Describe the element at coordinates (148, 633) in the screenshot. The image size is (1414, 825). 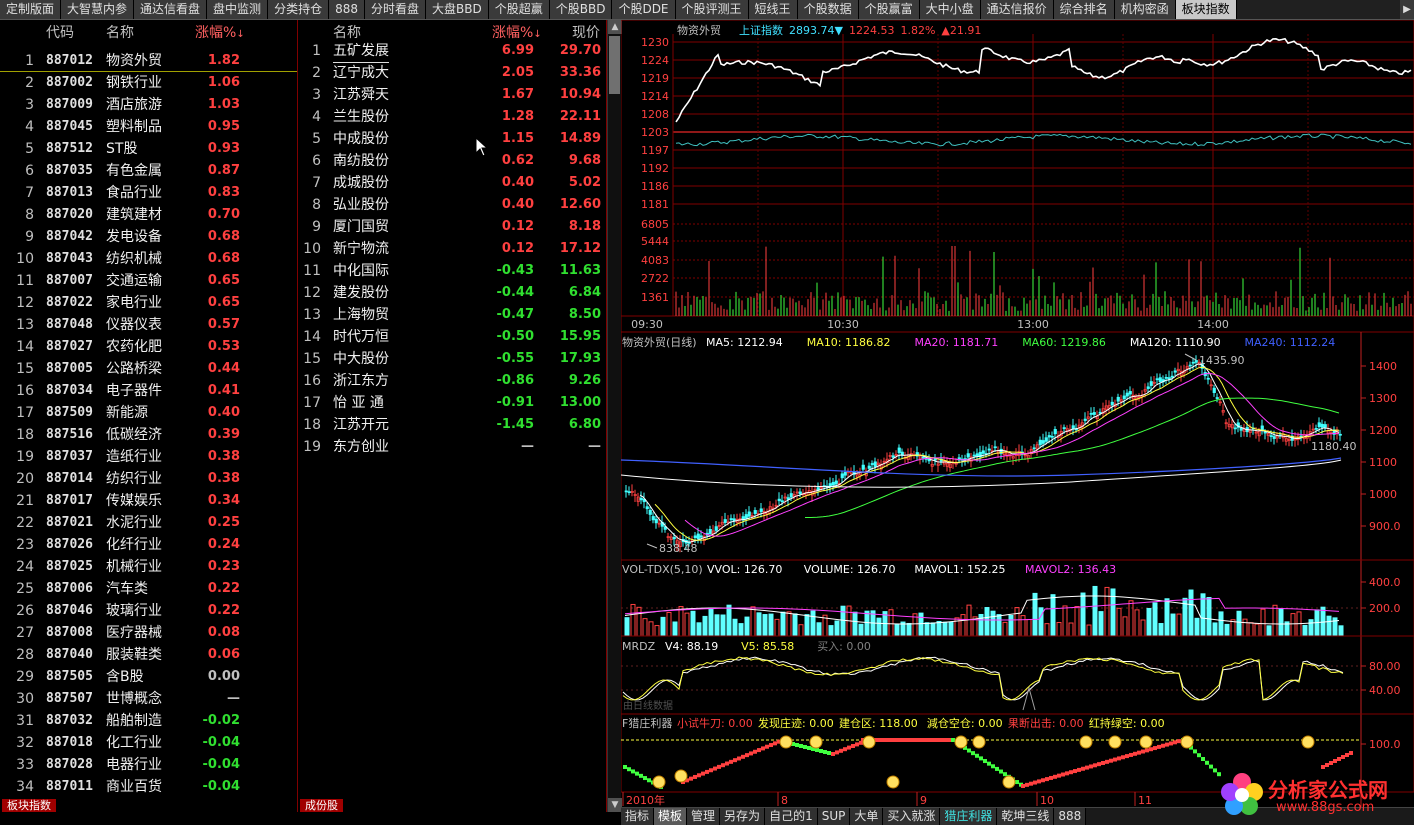
I see `sector-row: 27 887008 医疗器械 0.08` at that location.